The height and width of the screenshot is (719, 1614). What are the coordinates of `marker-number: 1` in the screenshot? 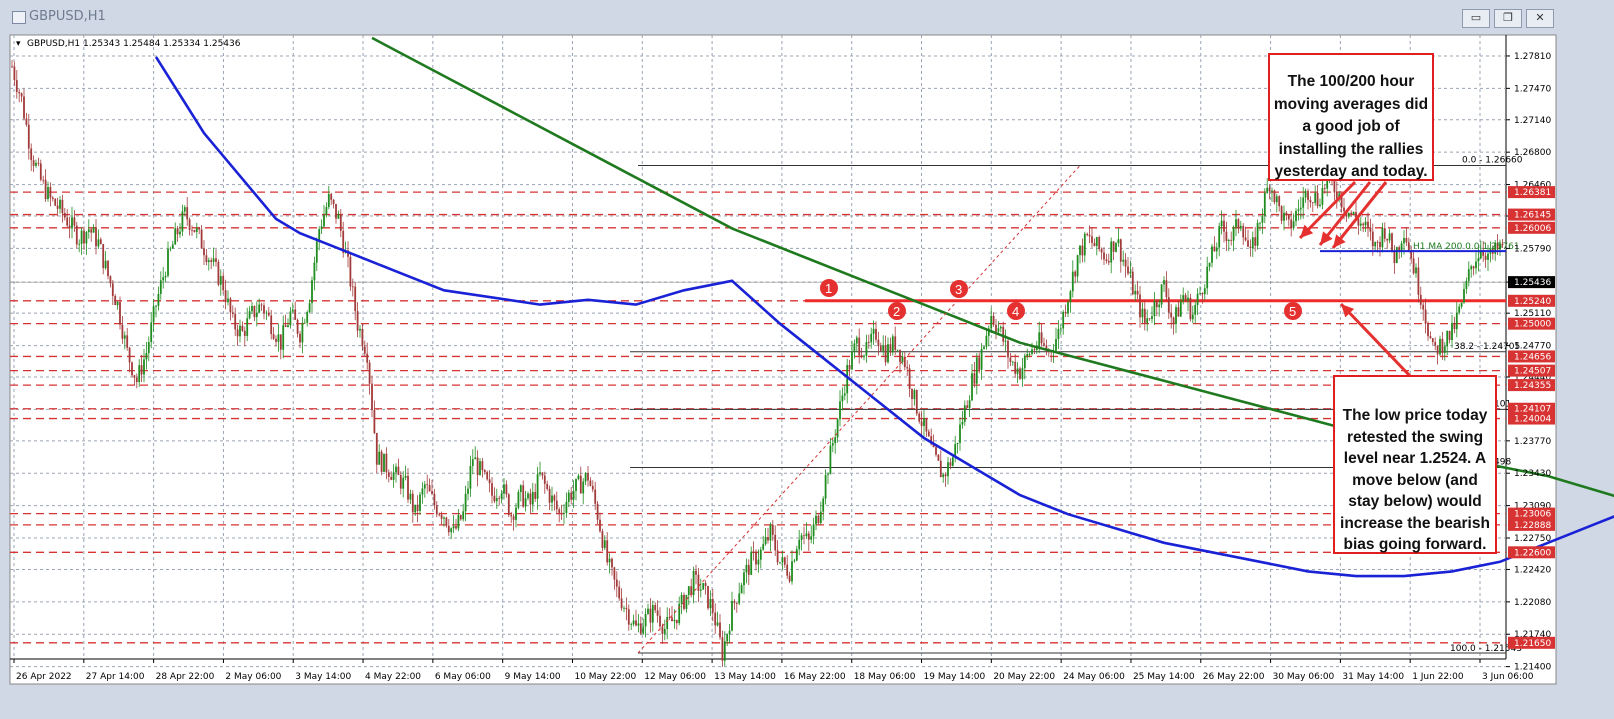 It's located at (828, 288).